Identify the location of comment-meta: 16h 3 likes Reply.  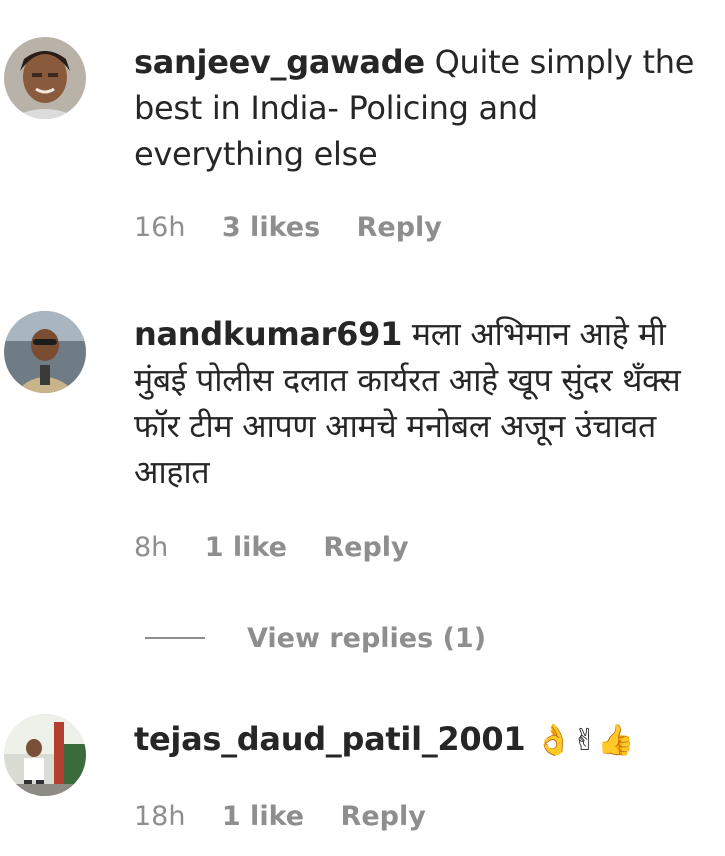
(301, 227).